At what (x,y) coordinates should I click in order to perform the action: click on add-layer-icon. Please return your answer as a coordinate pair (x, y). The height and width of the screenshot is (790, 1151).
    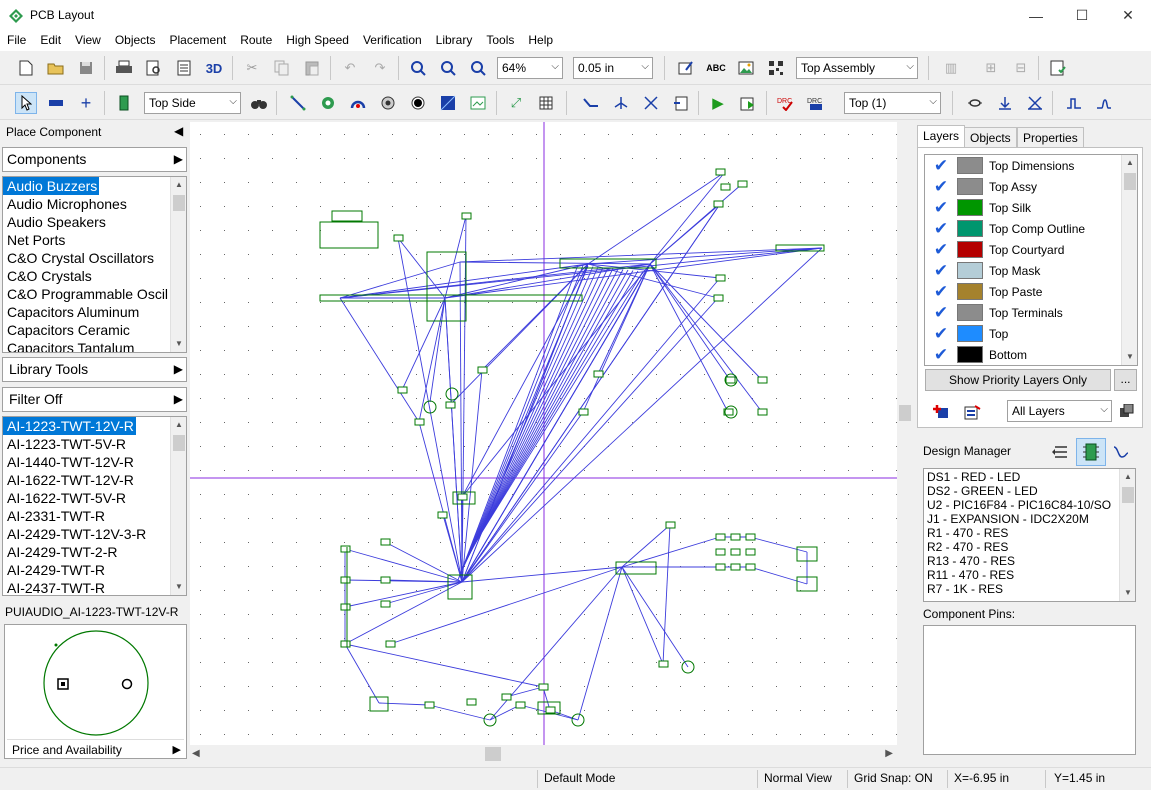
    Looking at the image, I should click on (941, 412).